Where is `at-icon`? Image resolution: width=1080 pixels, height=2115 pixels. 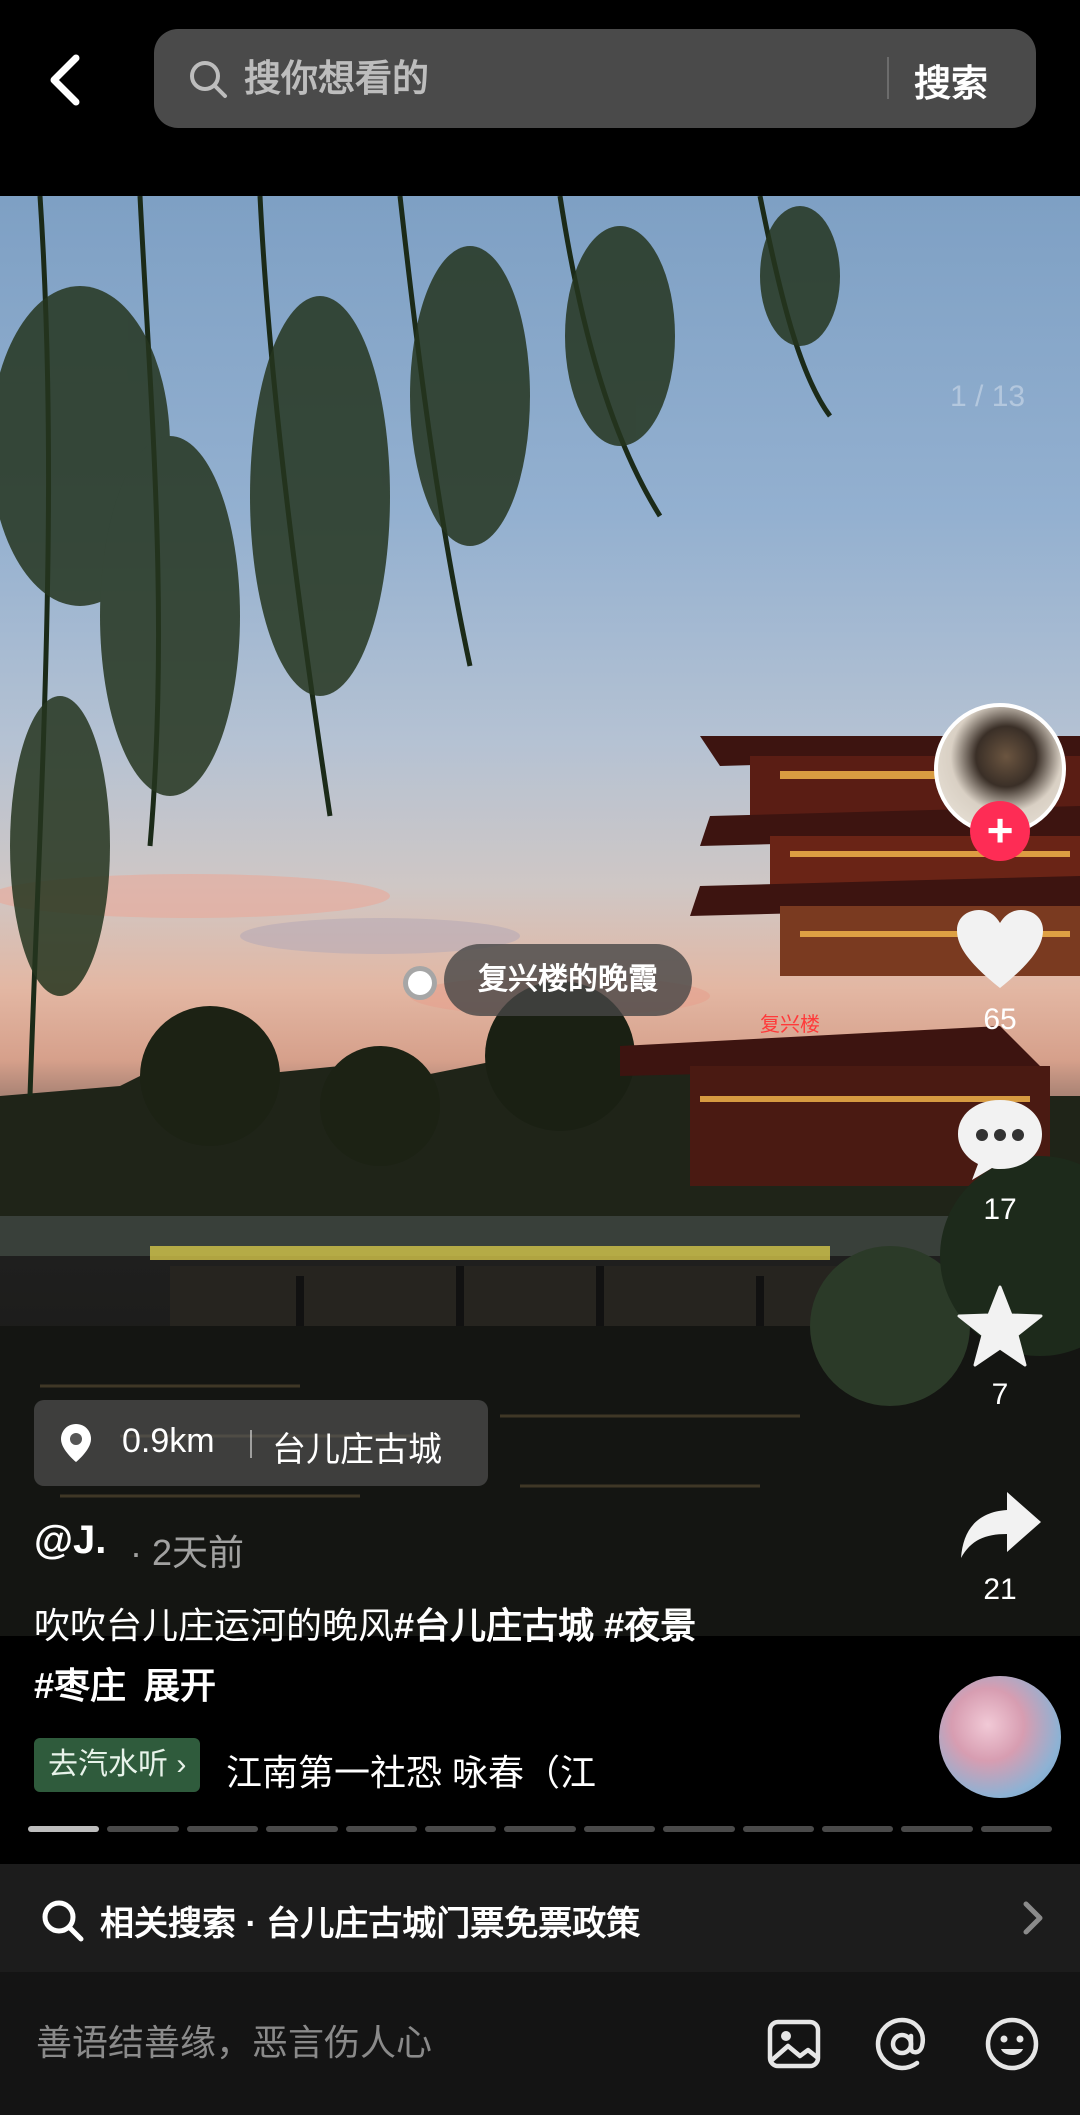 at-icon is located at coordinates (902, 2044).